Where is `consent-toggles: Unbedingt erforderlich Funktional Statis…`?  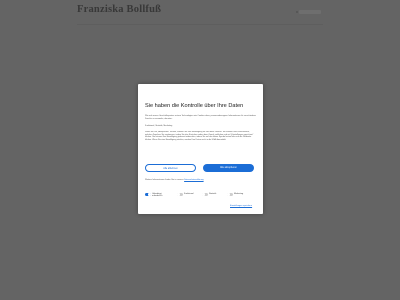 consent-toggles: Unbedingt erforderlich Funktional Statis… is located at coordinates (201, 195).